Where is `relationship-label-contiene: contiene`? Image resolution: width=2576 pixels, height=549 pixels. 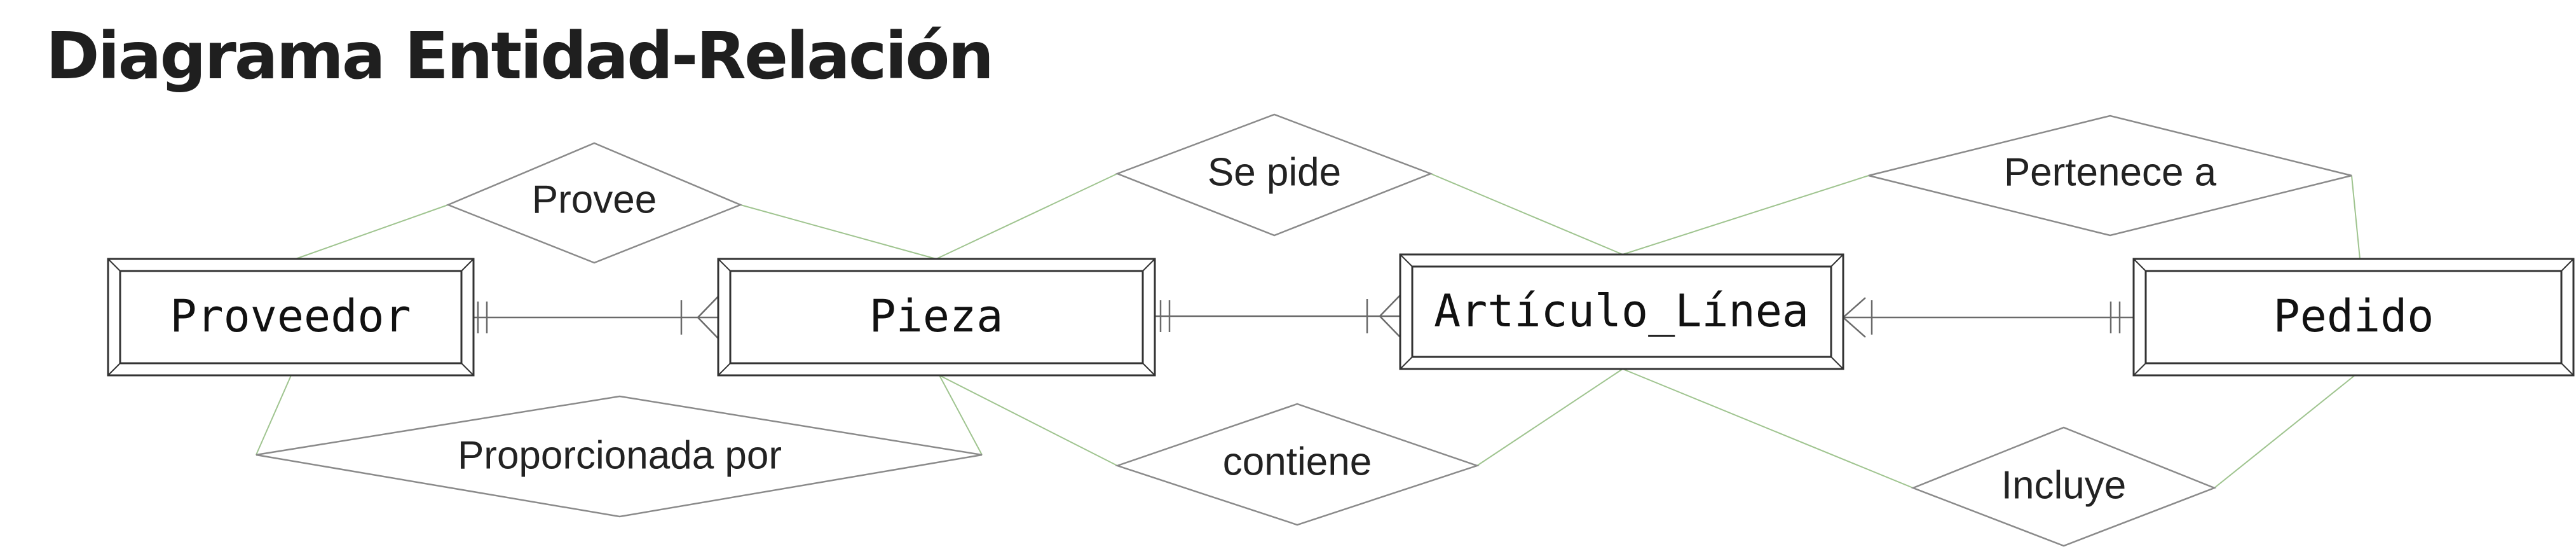
relationship-label-contiene: contiene is located at coordinates (1297, 462).